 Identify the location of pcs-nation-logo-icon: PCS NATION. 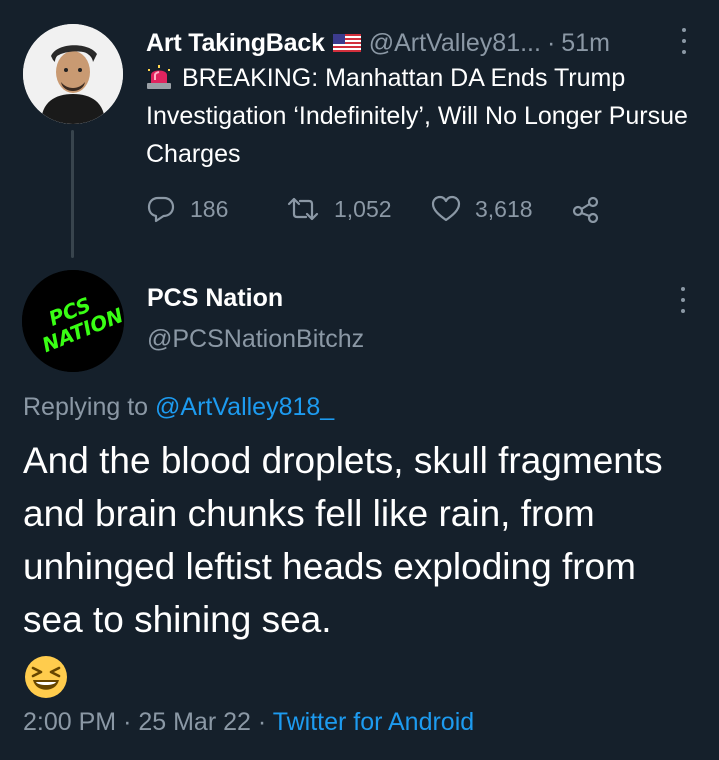
(73, 321).